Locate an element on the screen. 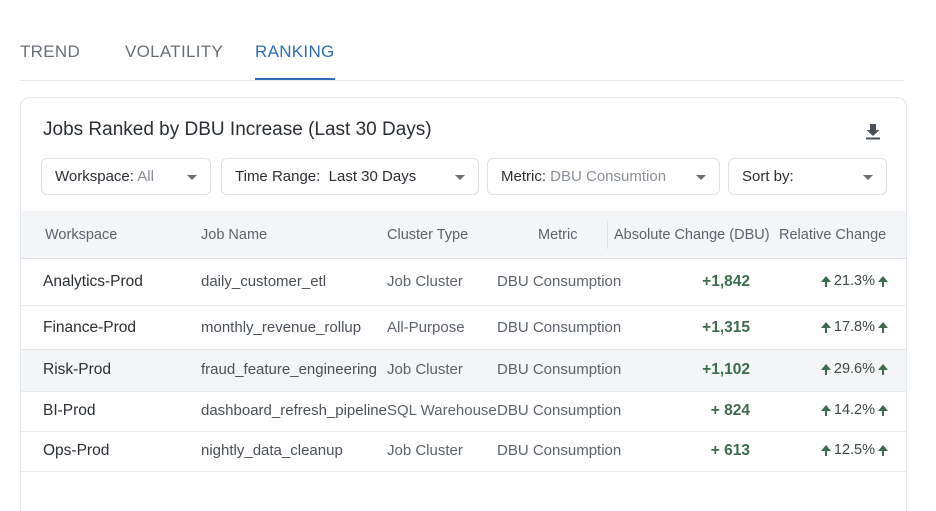 The height and width of the screenshot is (511, 936). relative-change-value: 17.8% is located at coordinates (854, 327).